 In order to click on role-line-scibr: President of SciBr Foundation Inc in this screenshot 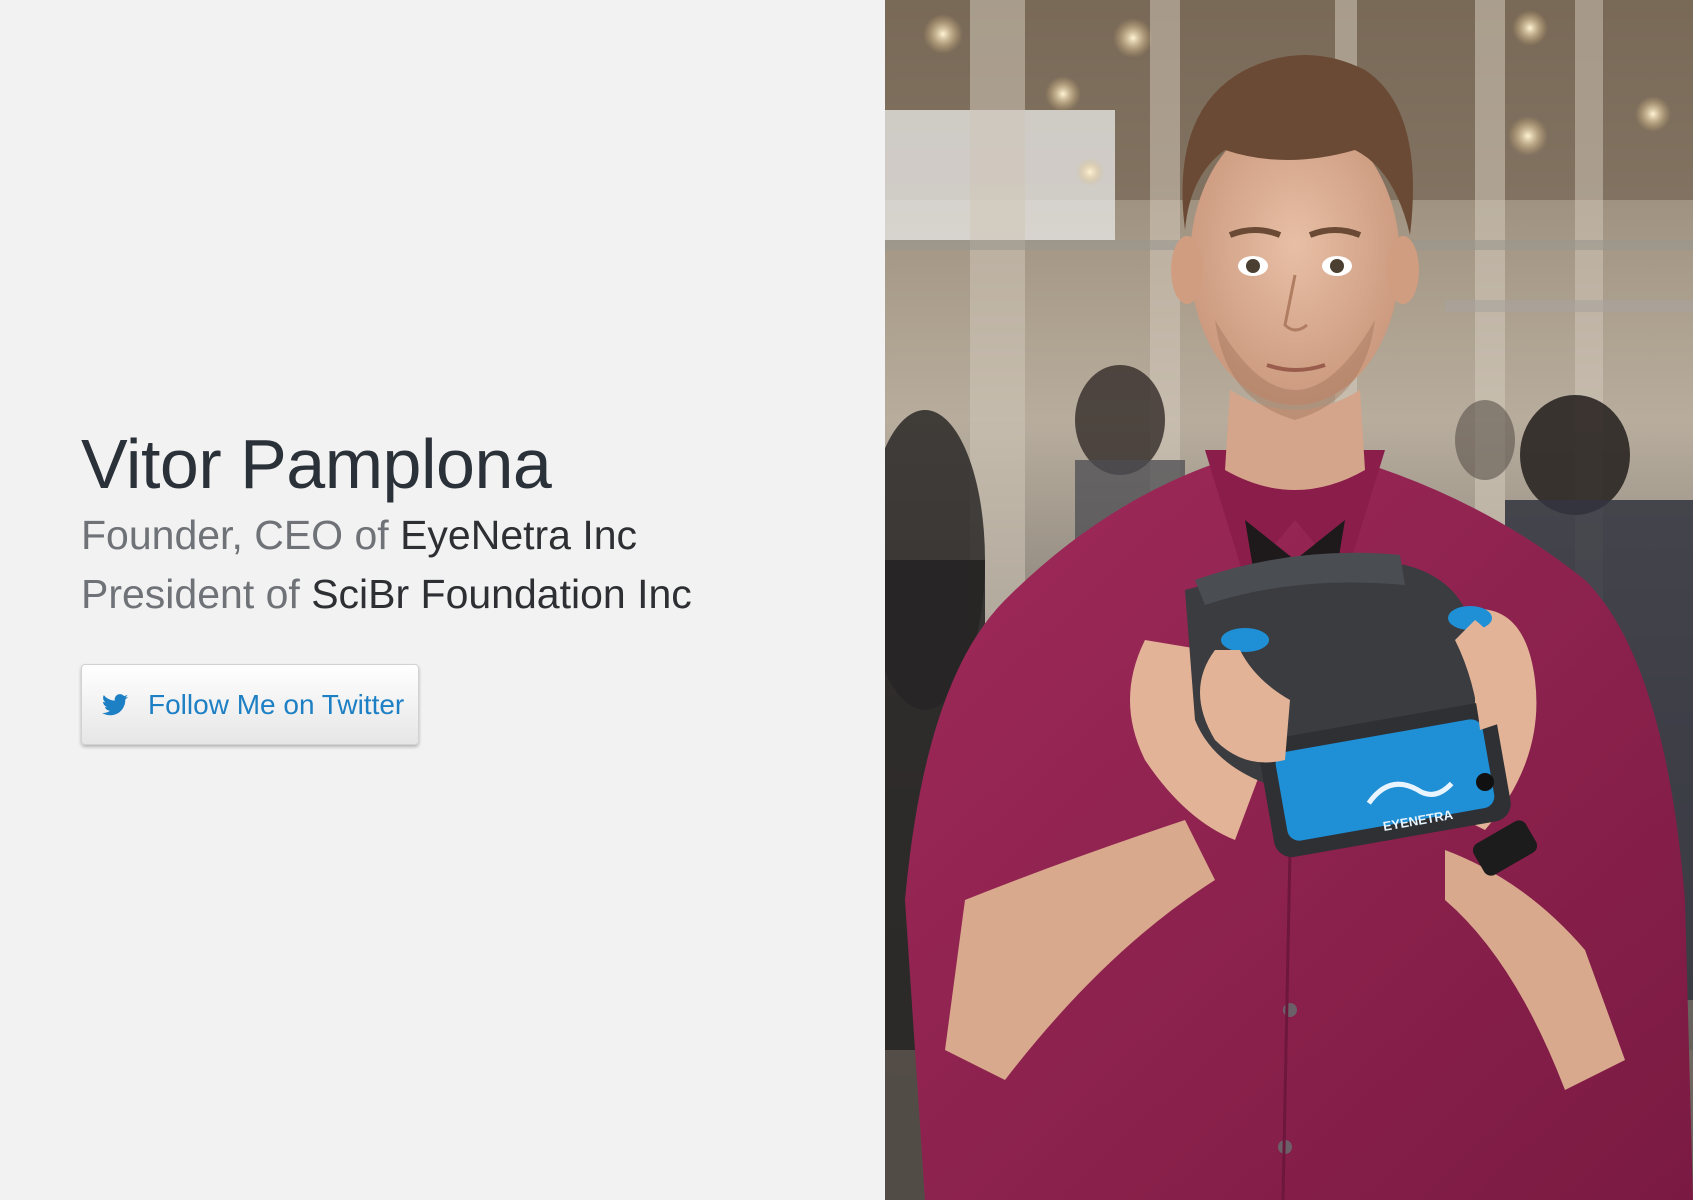, I will do `click(386, 594)`.